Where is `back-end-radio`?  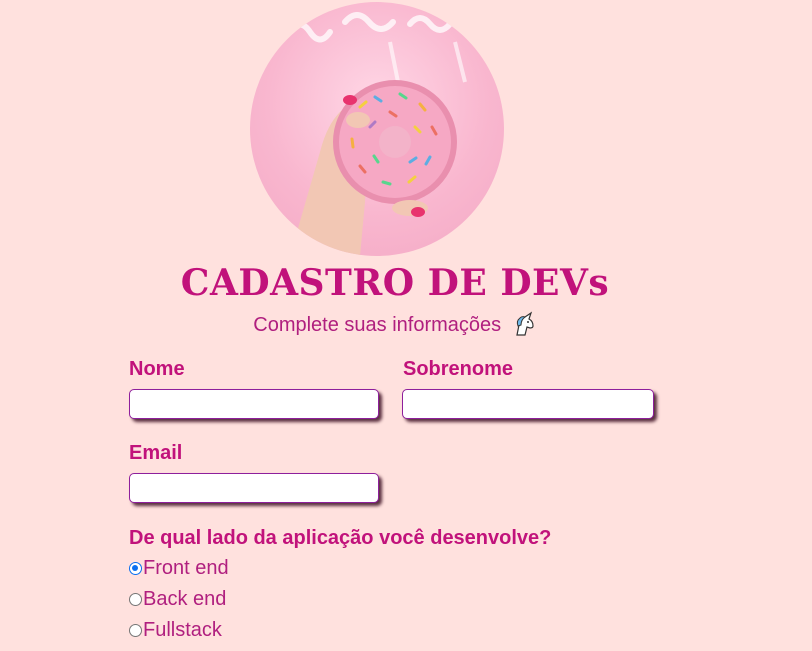
back-end-radio is located at coordinates (135, 599).